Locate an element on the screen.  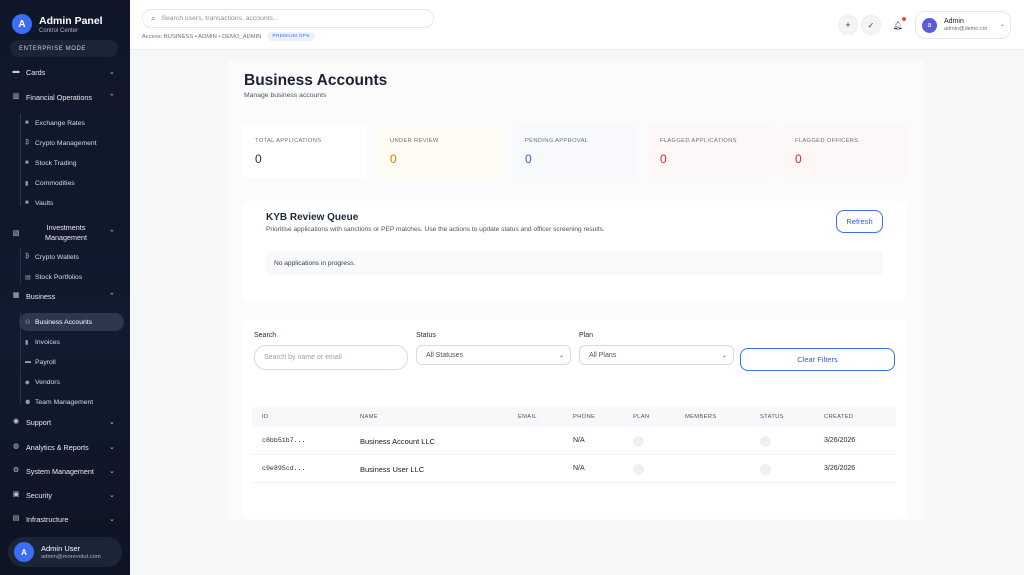
sidebar-item-investments-management: ▧ Investments Management ⌃ is located at coordinates (65, 234).